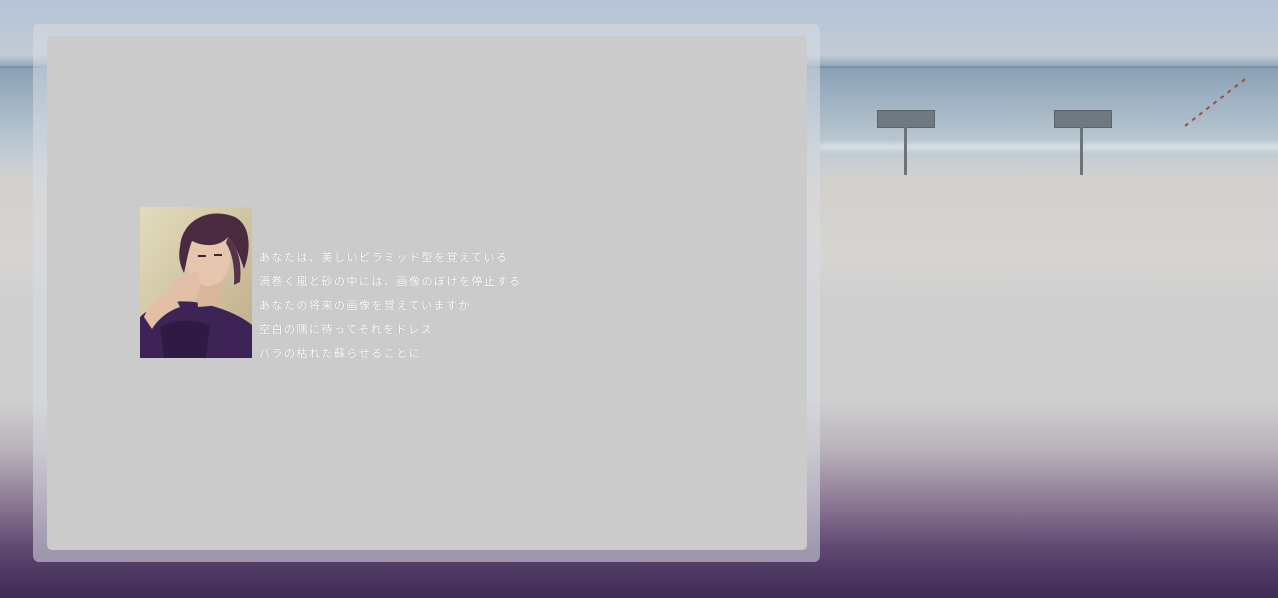 Image resolution: width=1278 pixels, height=598 pixels. Describe the element at coordinates (346, 329) in the screenshot. I see `poem-line: 空白の隅に待ってそれをドレス` at that location.